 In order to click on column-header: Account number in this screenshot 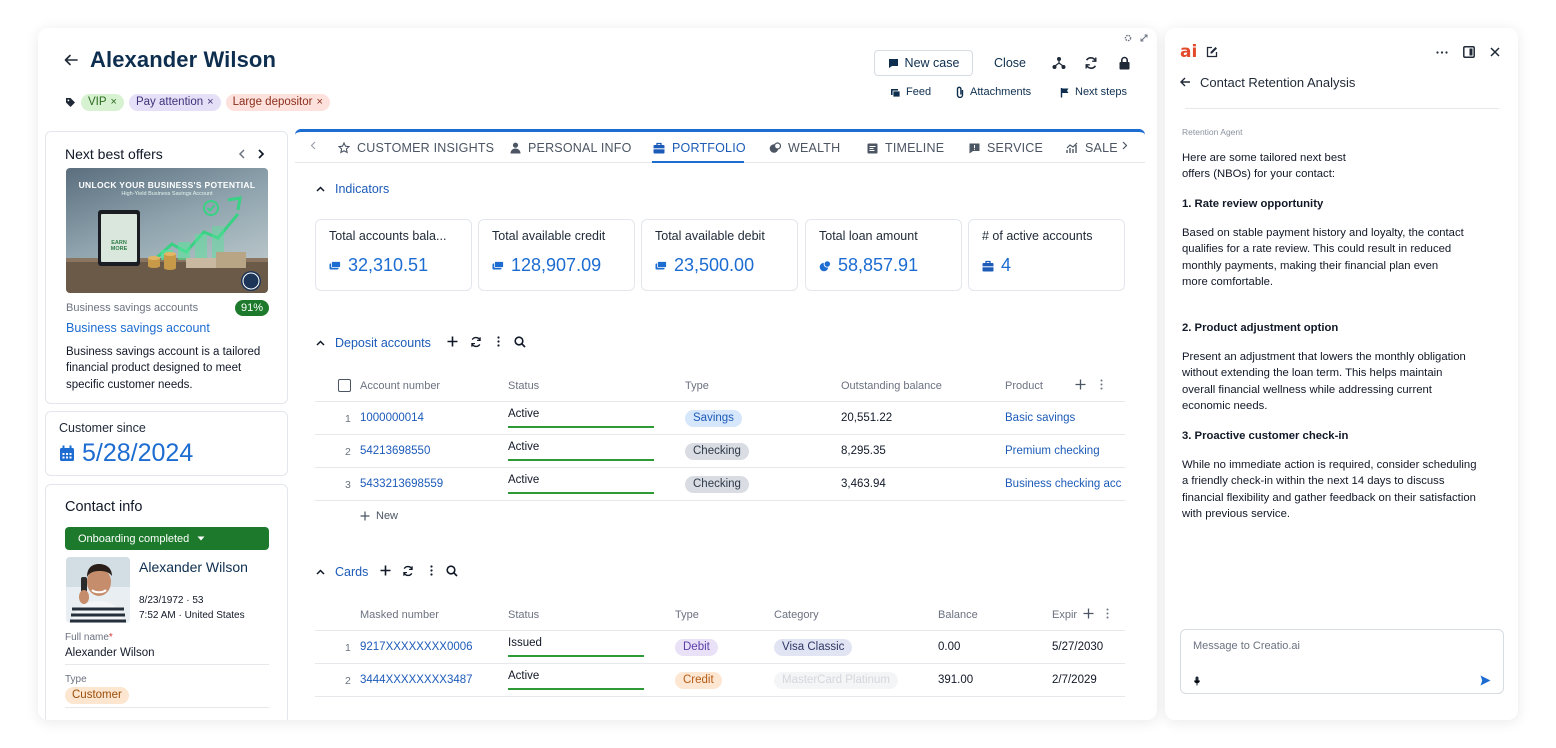, I will do `click(400, 386)`.